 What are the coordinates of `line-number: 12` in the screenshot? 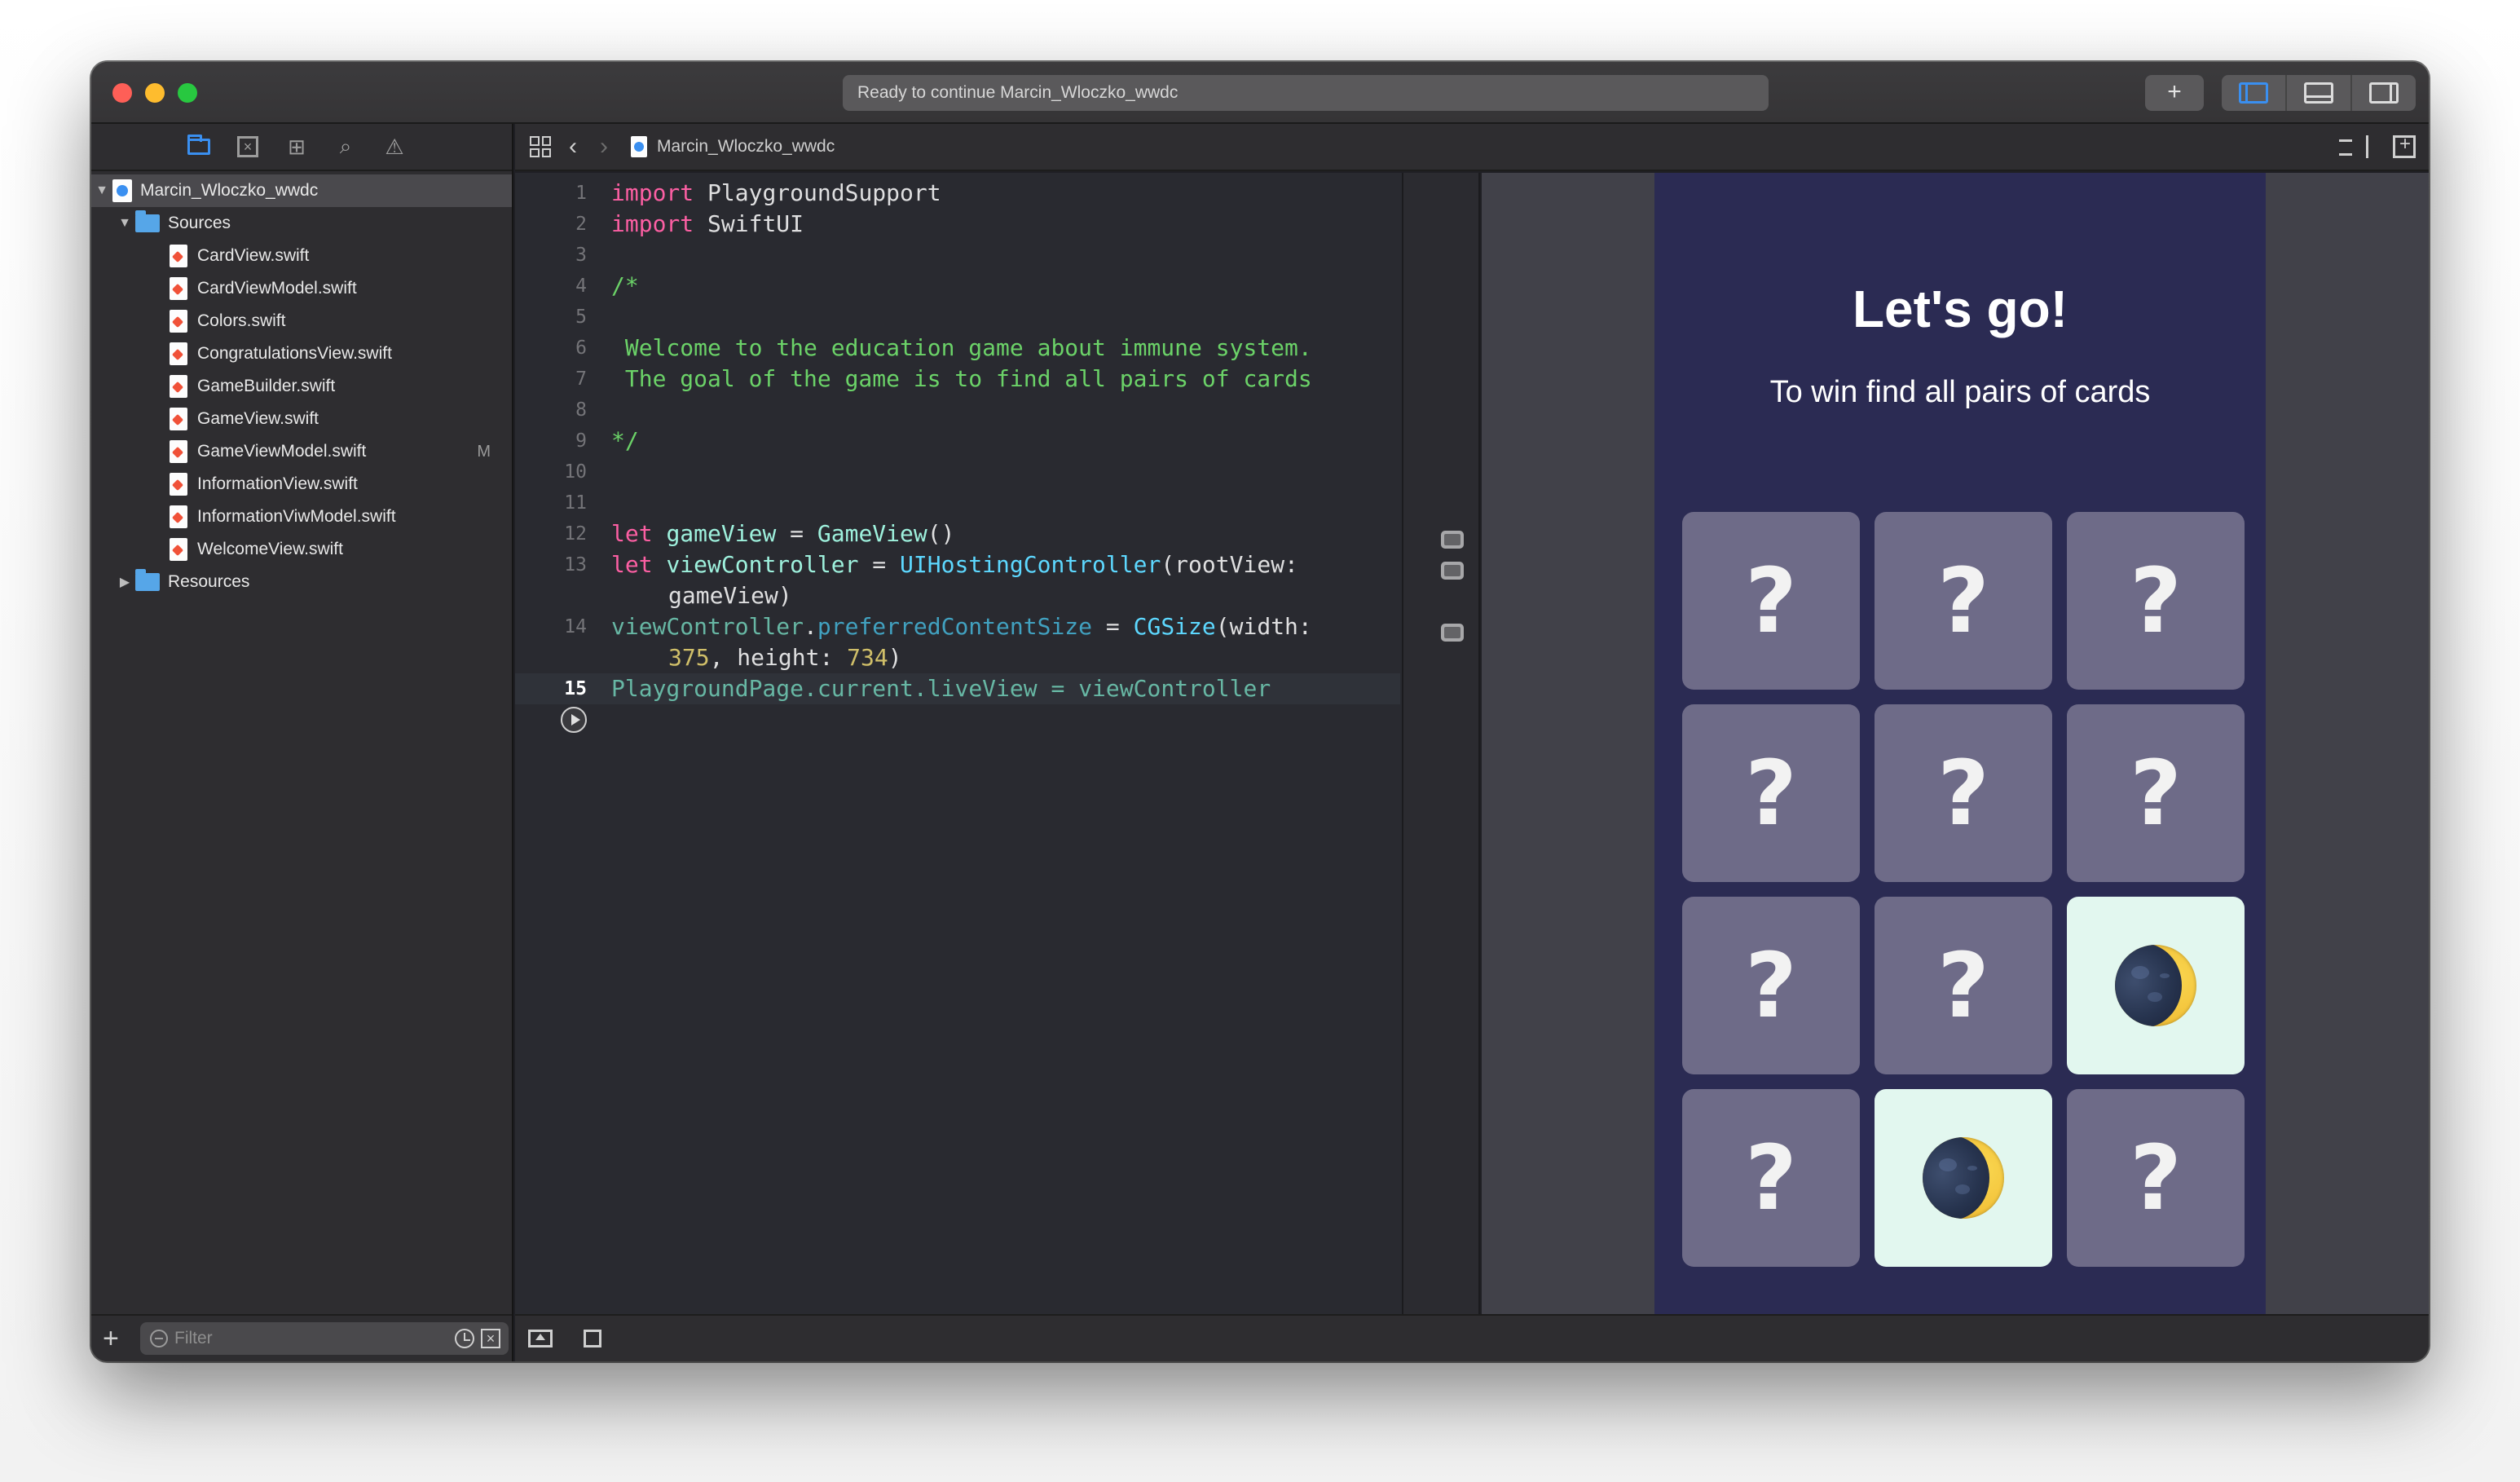 It's located at (575, 534).